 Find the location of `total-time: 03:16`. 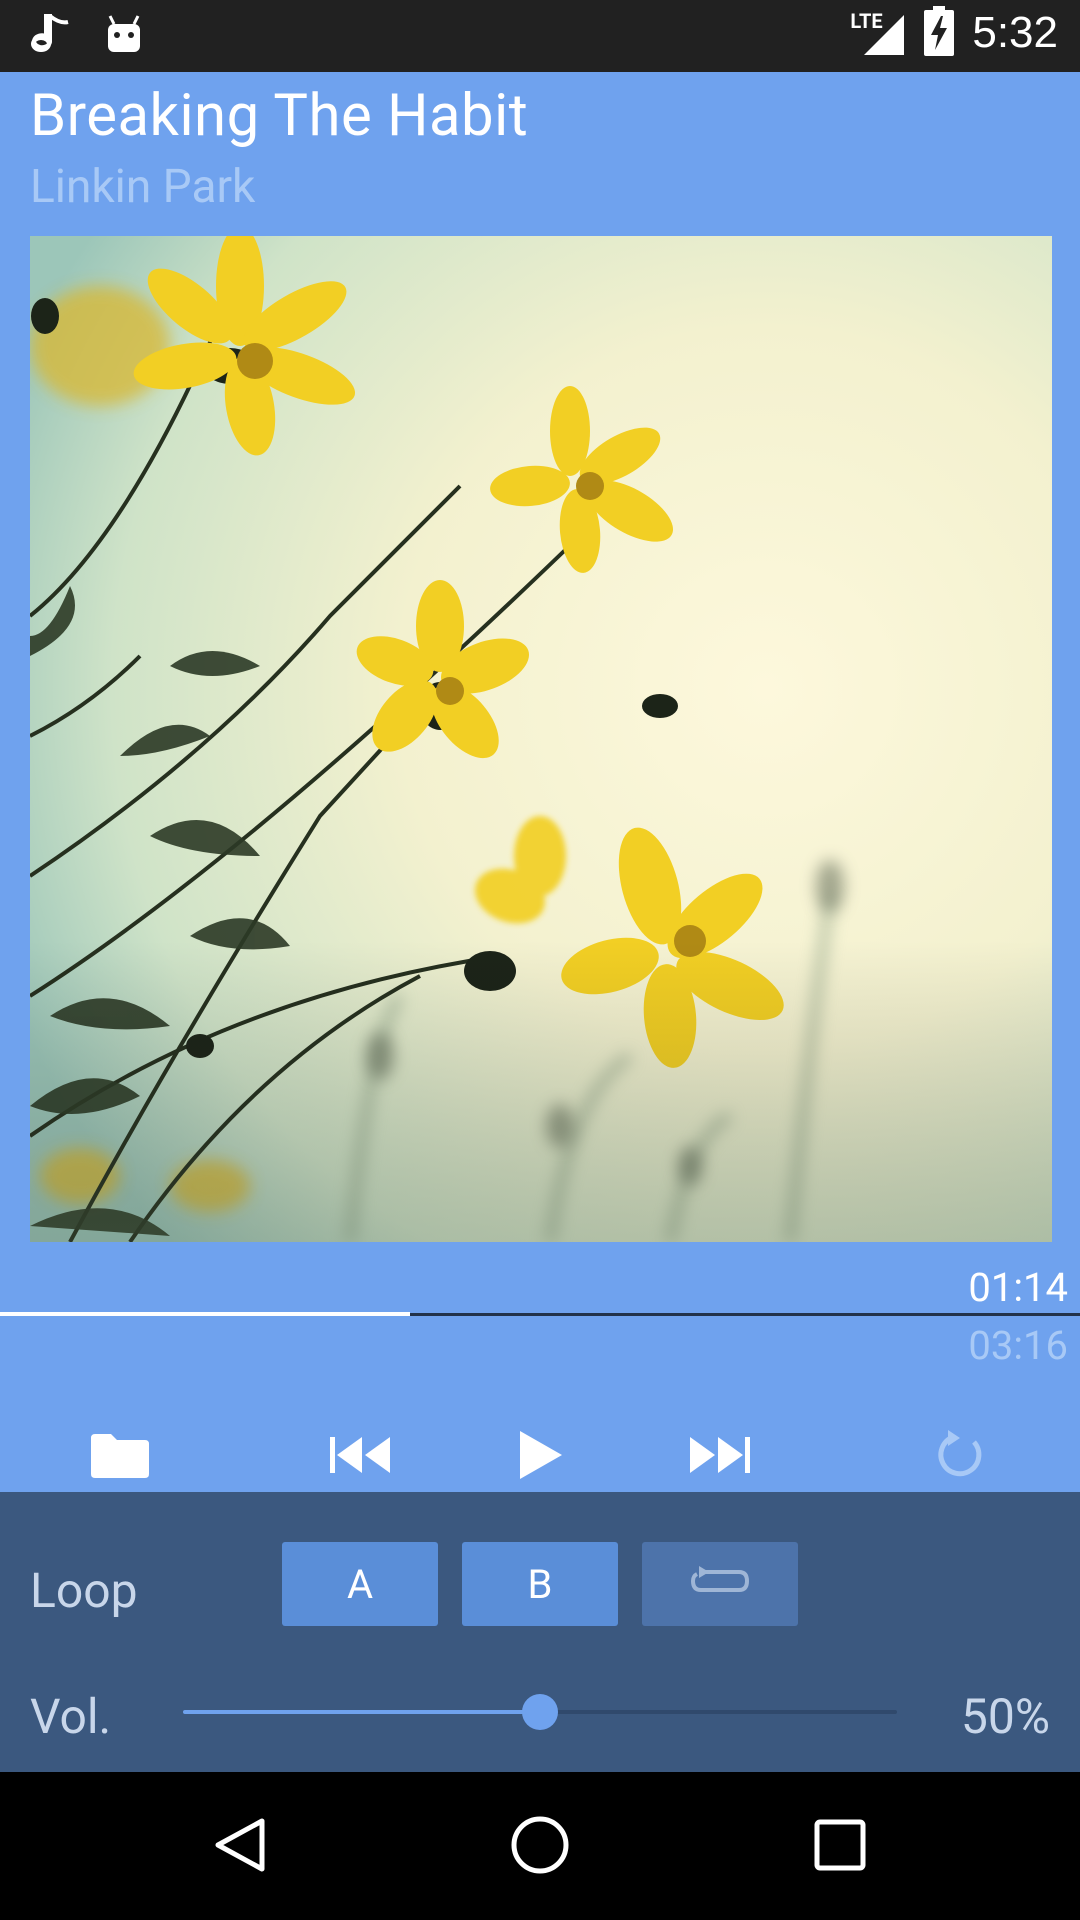

total-time: 03:16 is located at coordinates (1018, 1345).